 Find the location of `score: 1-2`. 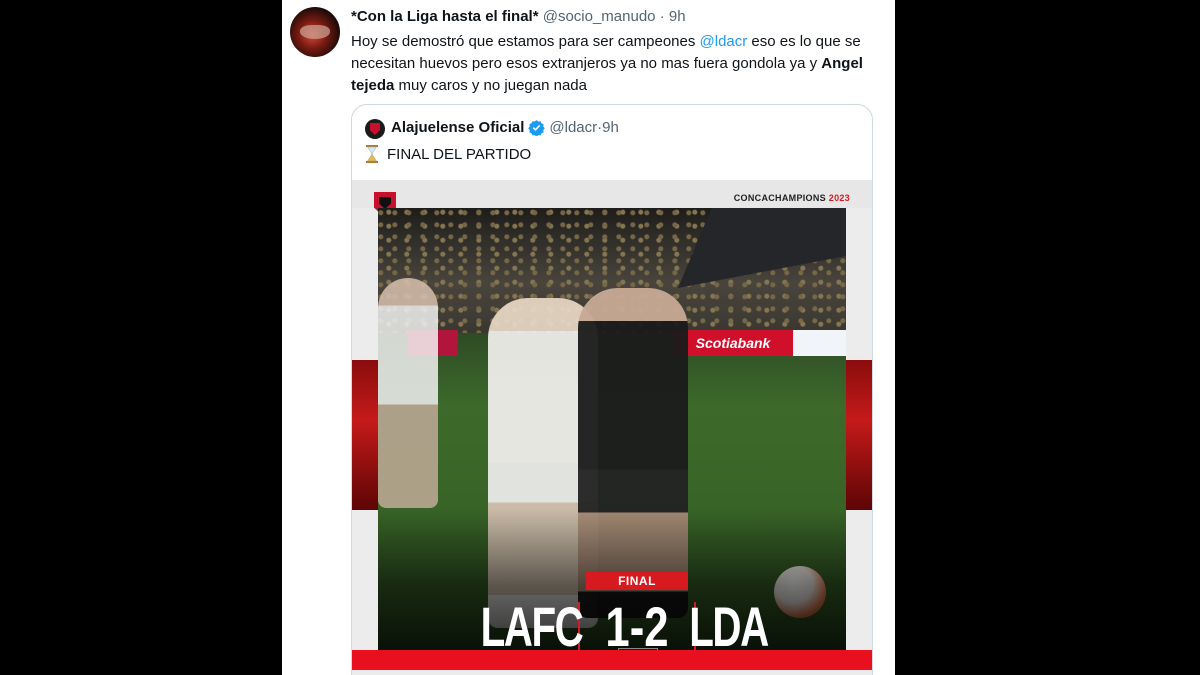

score: 1-2 is located at coordinates (637, 623).